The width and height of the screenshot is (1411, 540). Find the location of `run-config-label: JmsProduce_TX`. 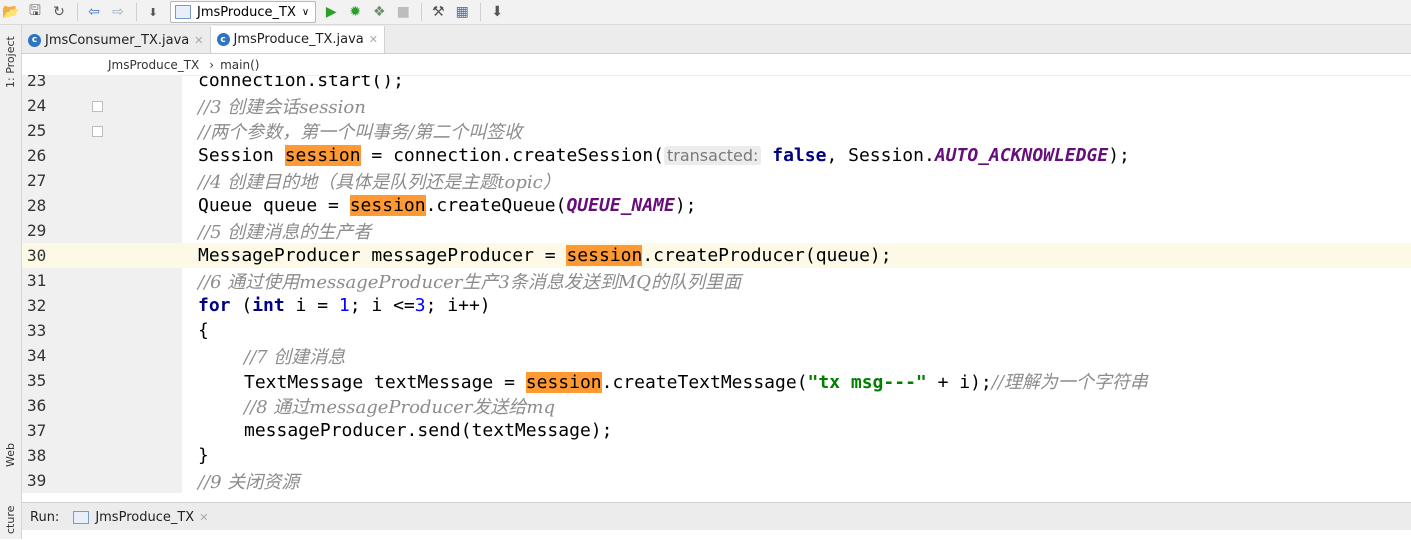

run-config-label: JmsProduce_TX is located at coordinates (246, 12).